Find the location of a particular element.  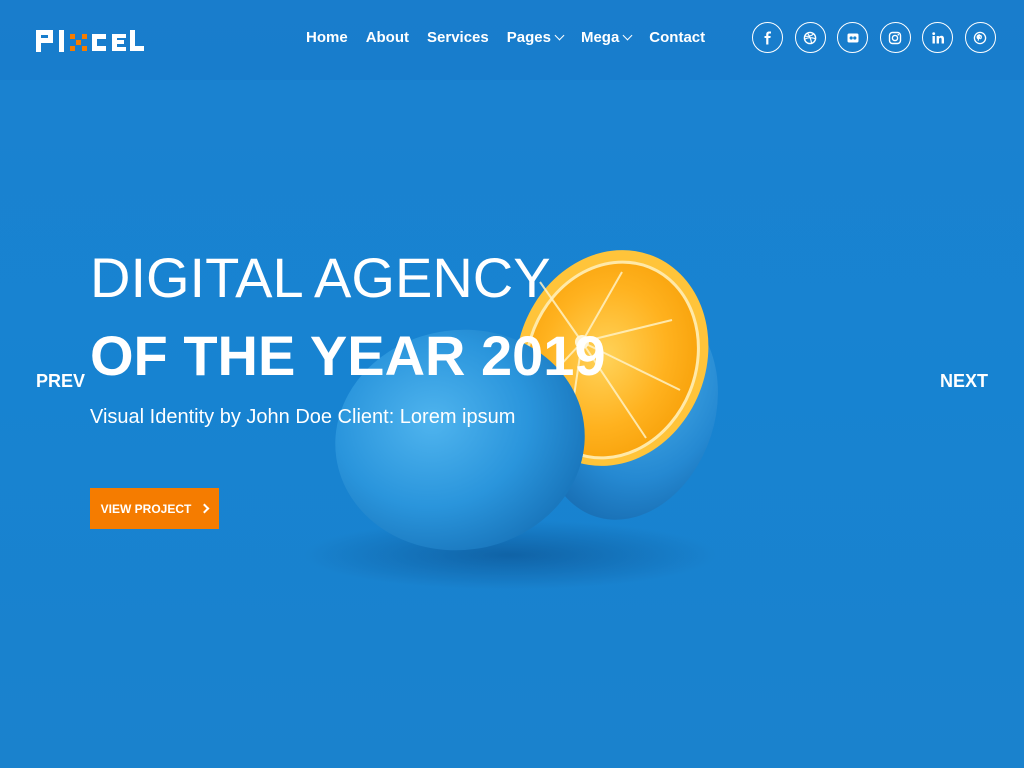

main-nav: Home About Services Pages Mega Contact is located at coordinates (514, 37).